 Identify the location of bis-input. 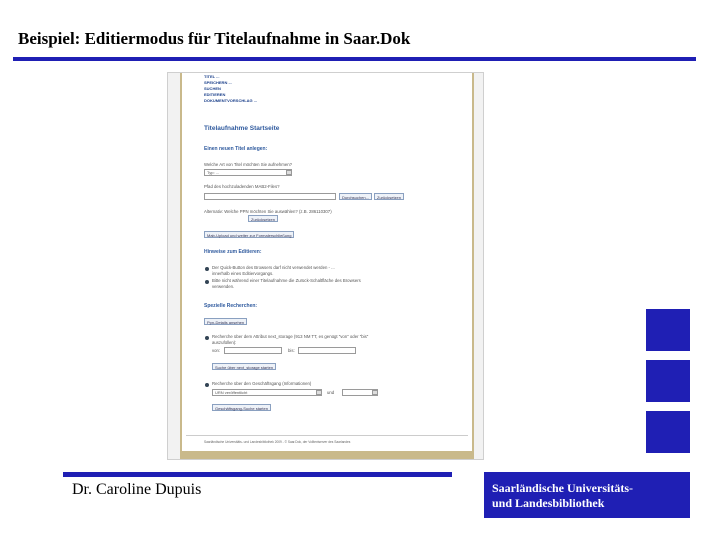
(327, 350).